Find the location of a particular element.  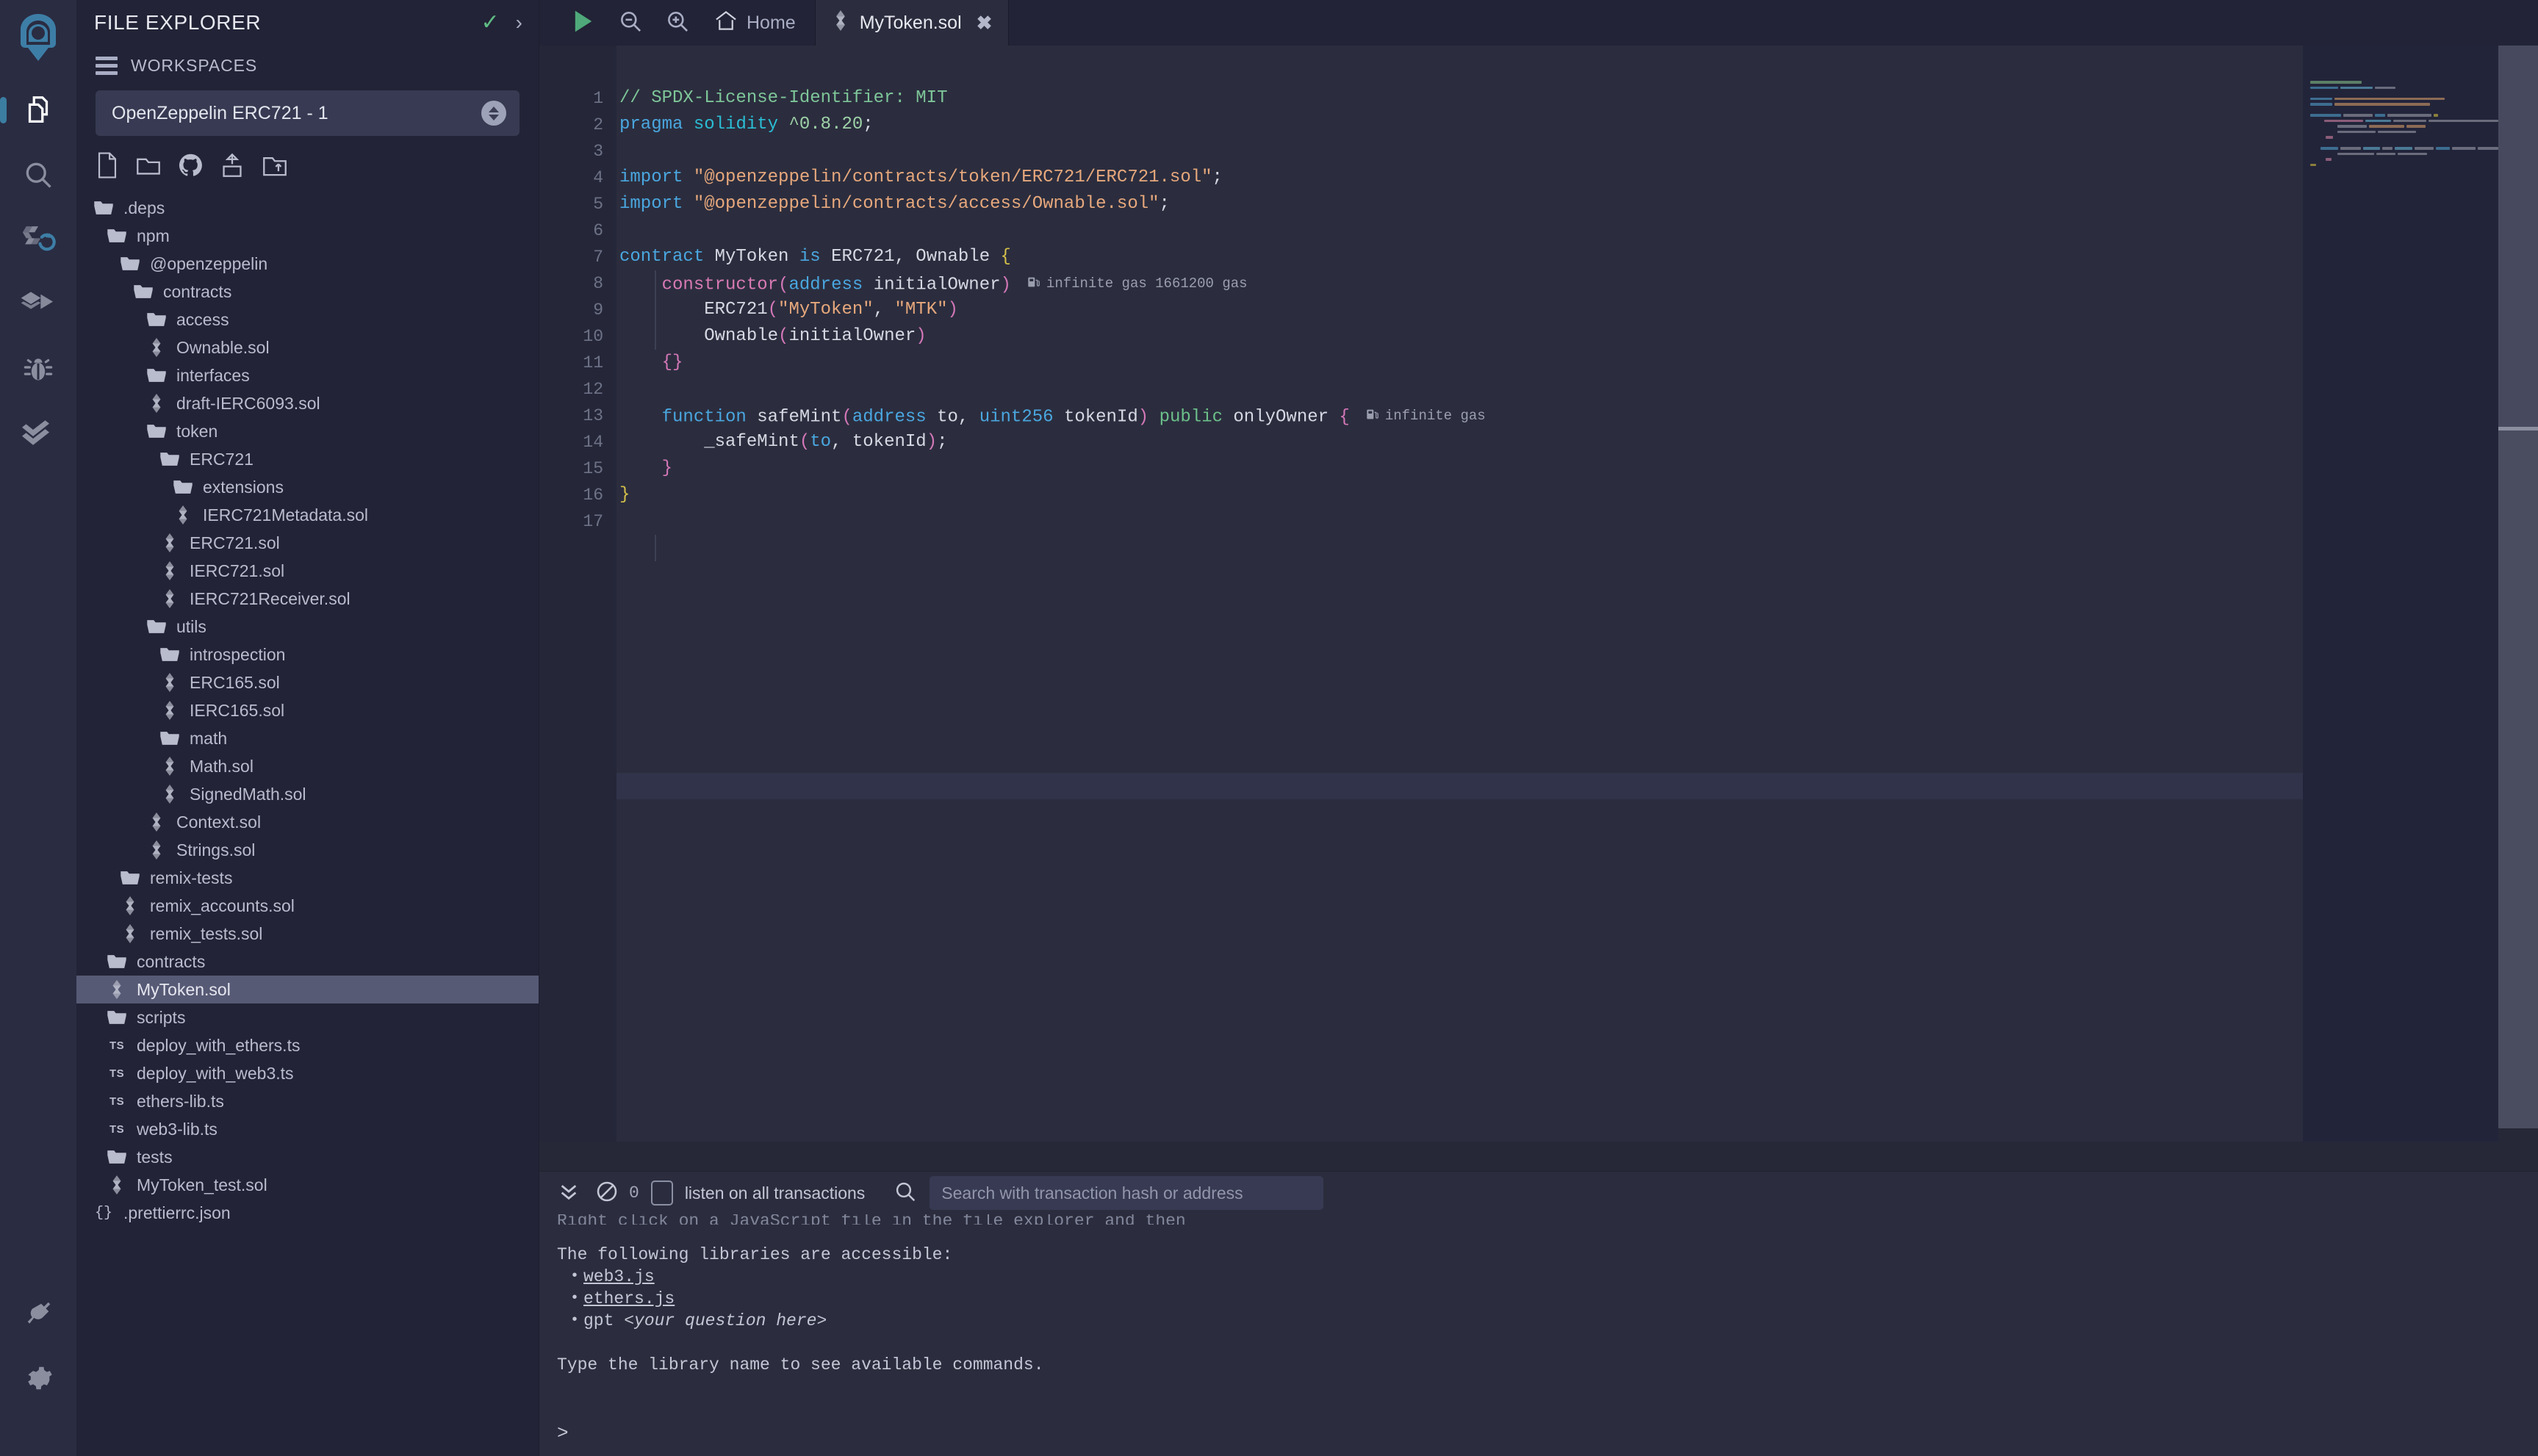

bug-icon is located at coordinates (38, 369).